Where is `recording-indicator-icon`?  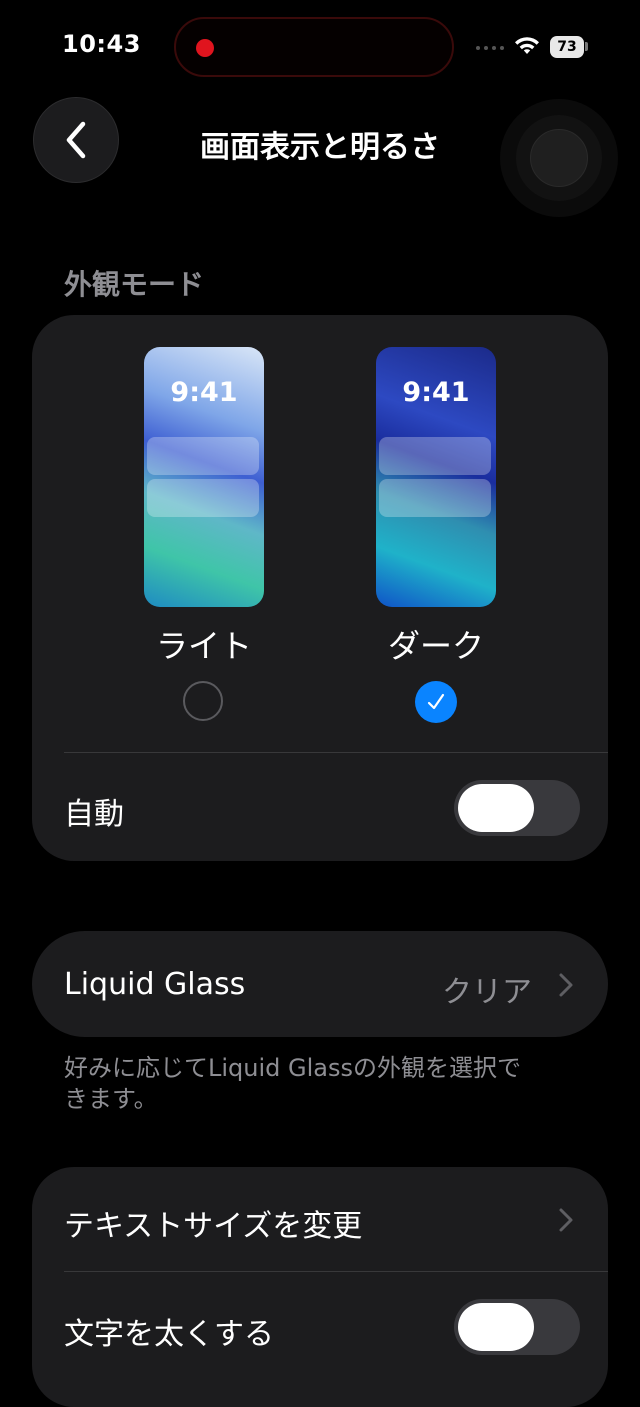
recording-indicator-icon is located at coordinates (205, 48).